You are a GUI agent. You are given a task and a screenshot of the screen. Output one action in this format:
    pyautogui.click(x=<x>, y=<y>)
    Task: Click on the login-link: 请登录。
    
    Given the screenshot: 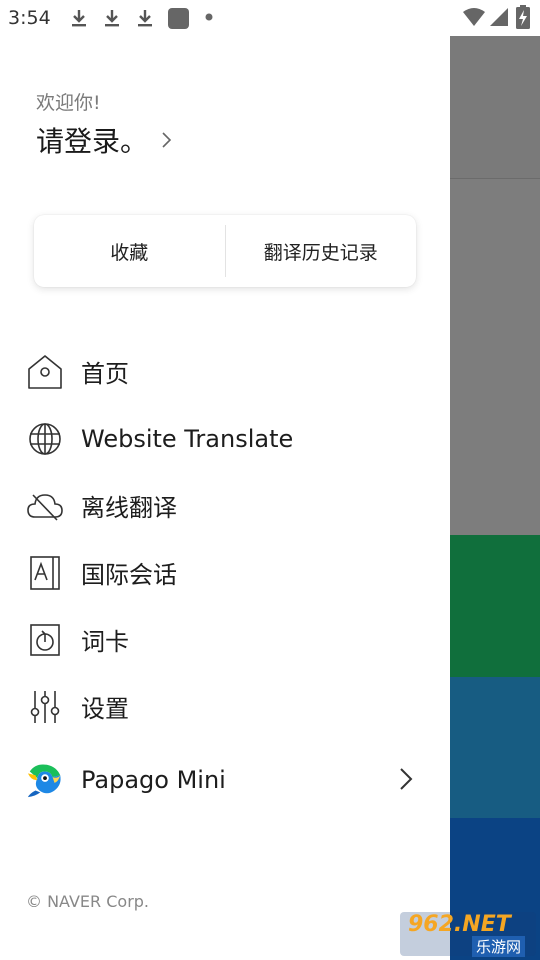 What is the action you would take?
    pyautogui.click(x=104, y=140)
    